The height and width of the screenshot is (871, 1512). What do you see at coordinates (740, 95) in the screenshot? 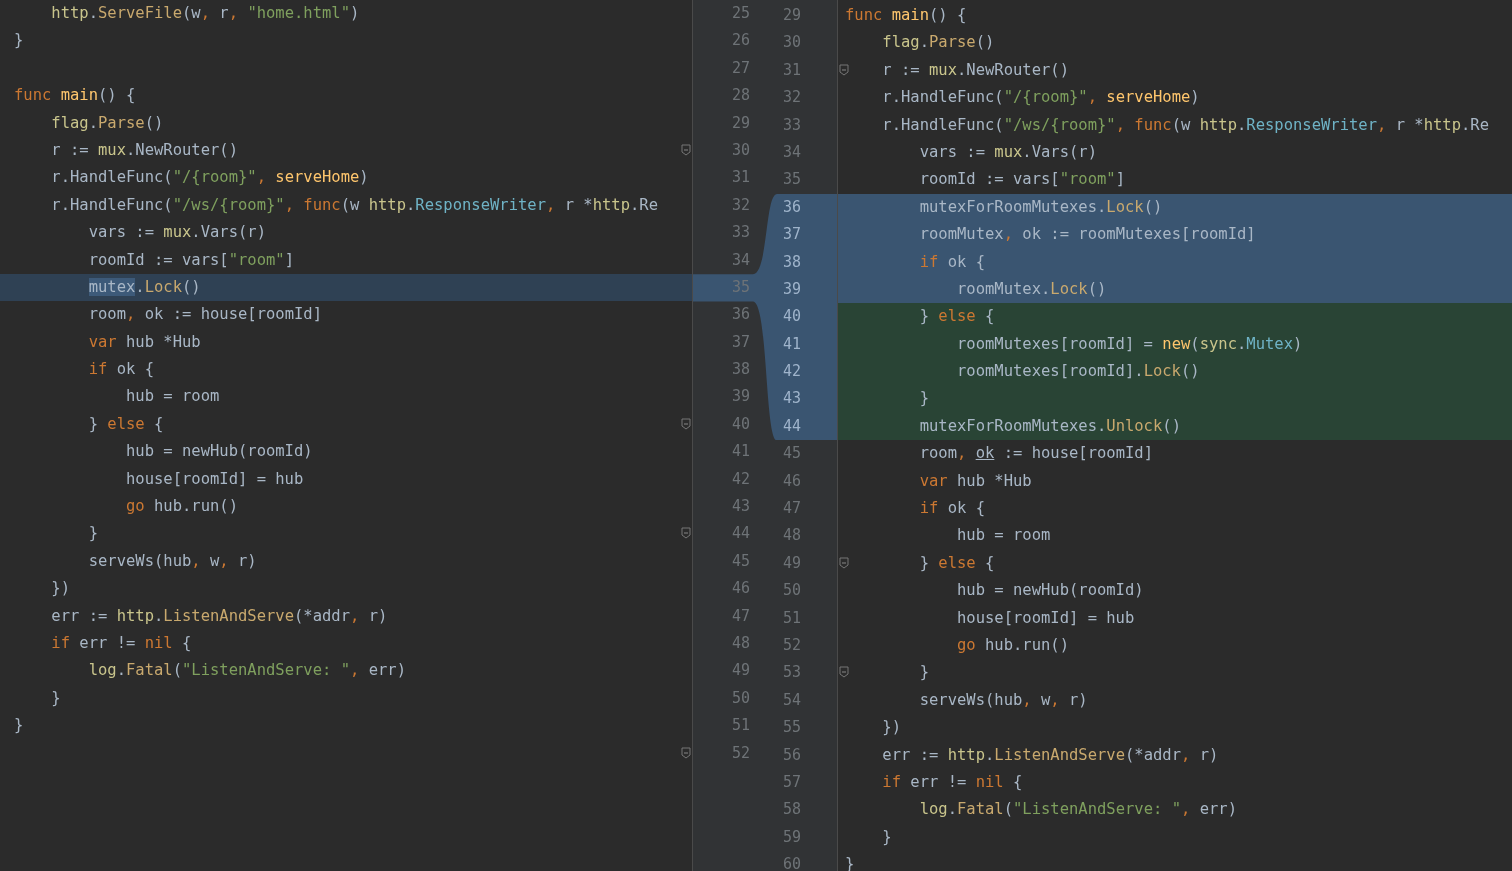
I see `line-number: 28` at bounding box center [740, 95].